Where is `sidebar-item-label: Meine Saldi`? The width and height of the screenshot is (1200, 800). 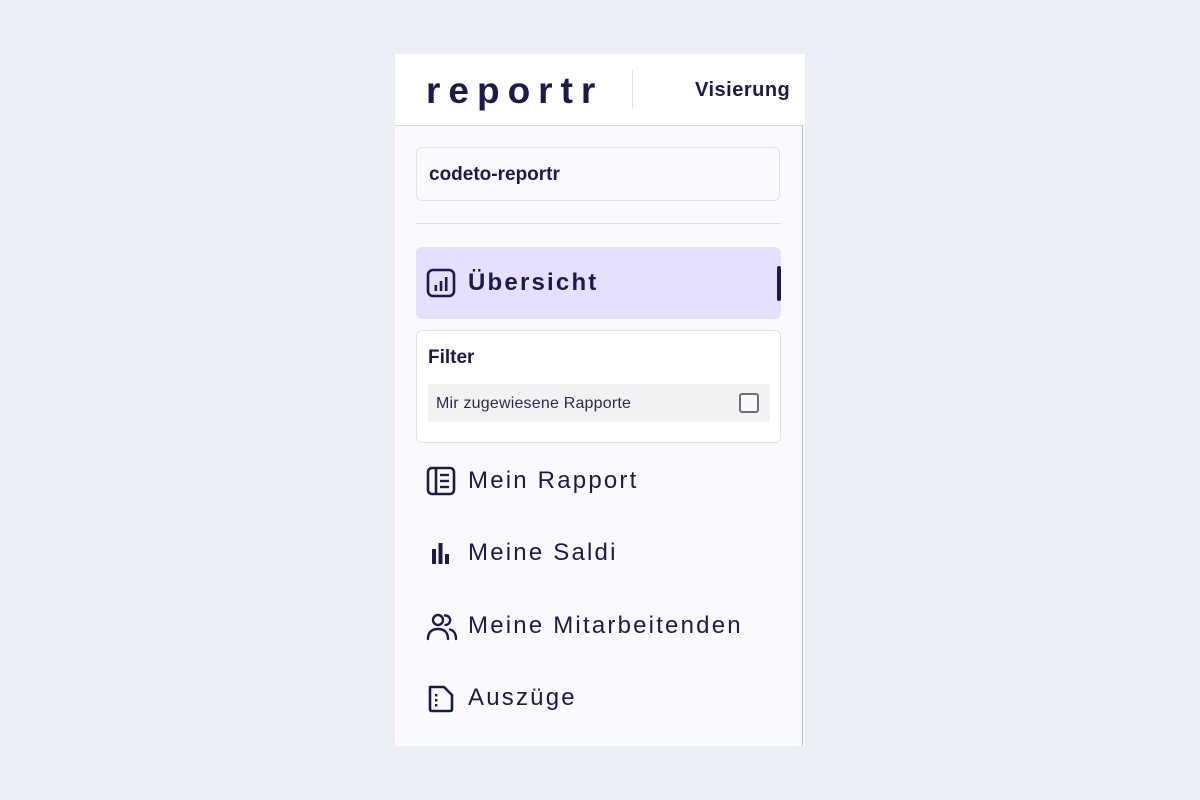
sidebar-item-label: Meine Saldi is located at coordinates (543, 552).